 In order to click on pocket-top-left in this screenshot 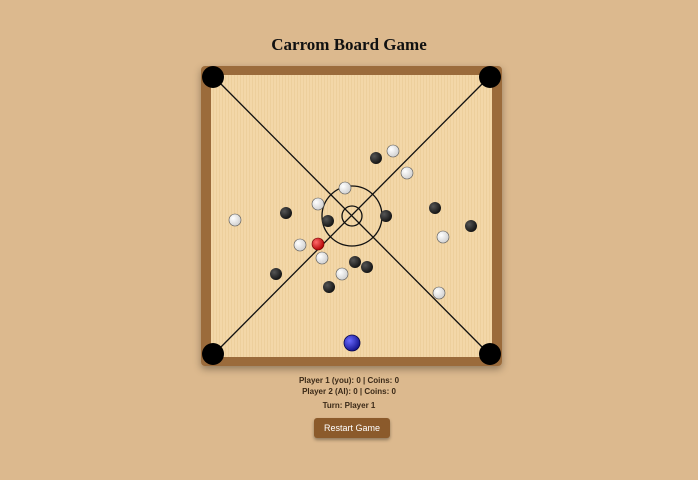, I will do `click(213, 77)`.